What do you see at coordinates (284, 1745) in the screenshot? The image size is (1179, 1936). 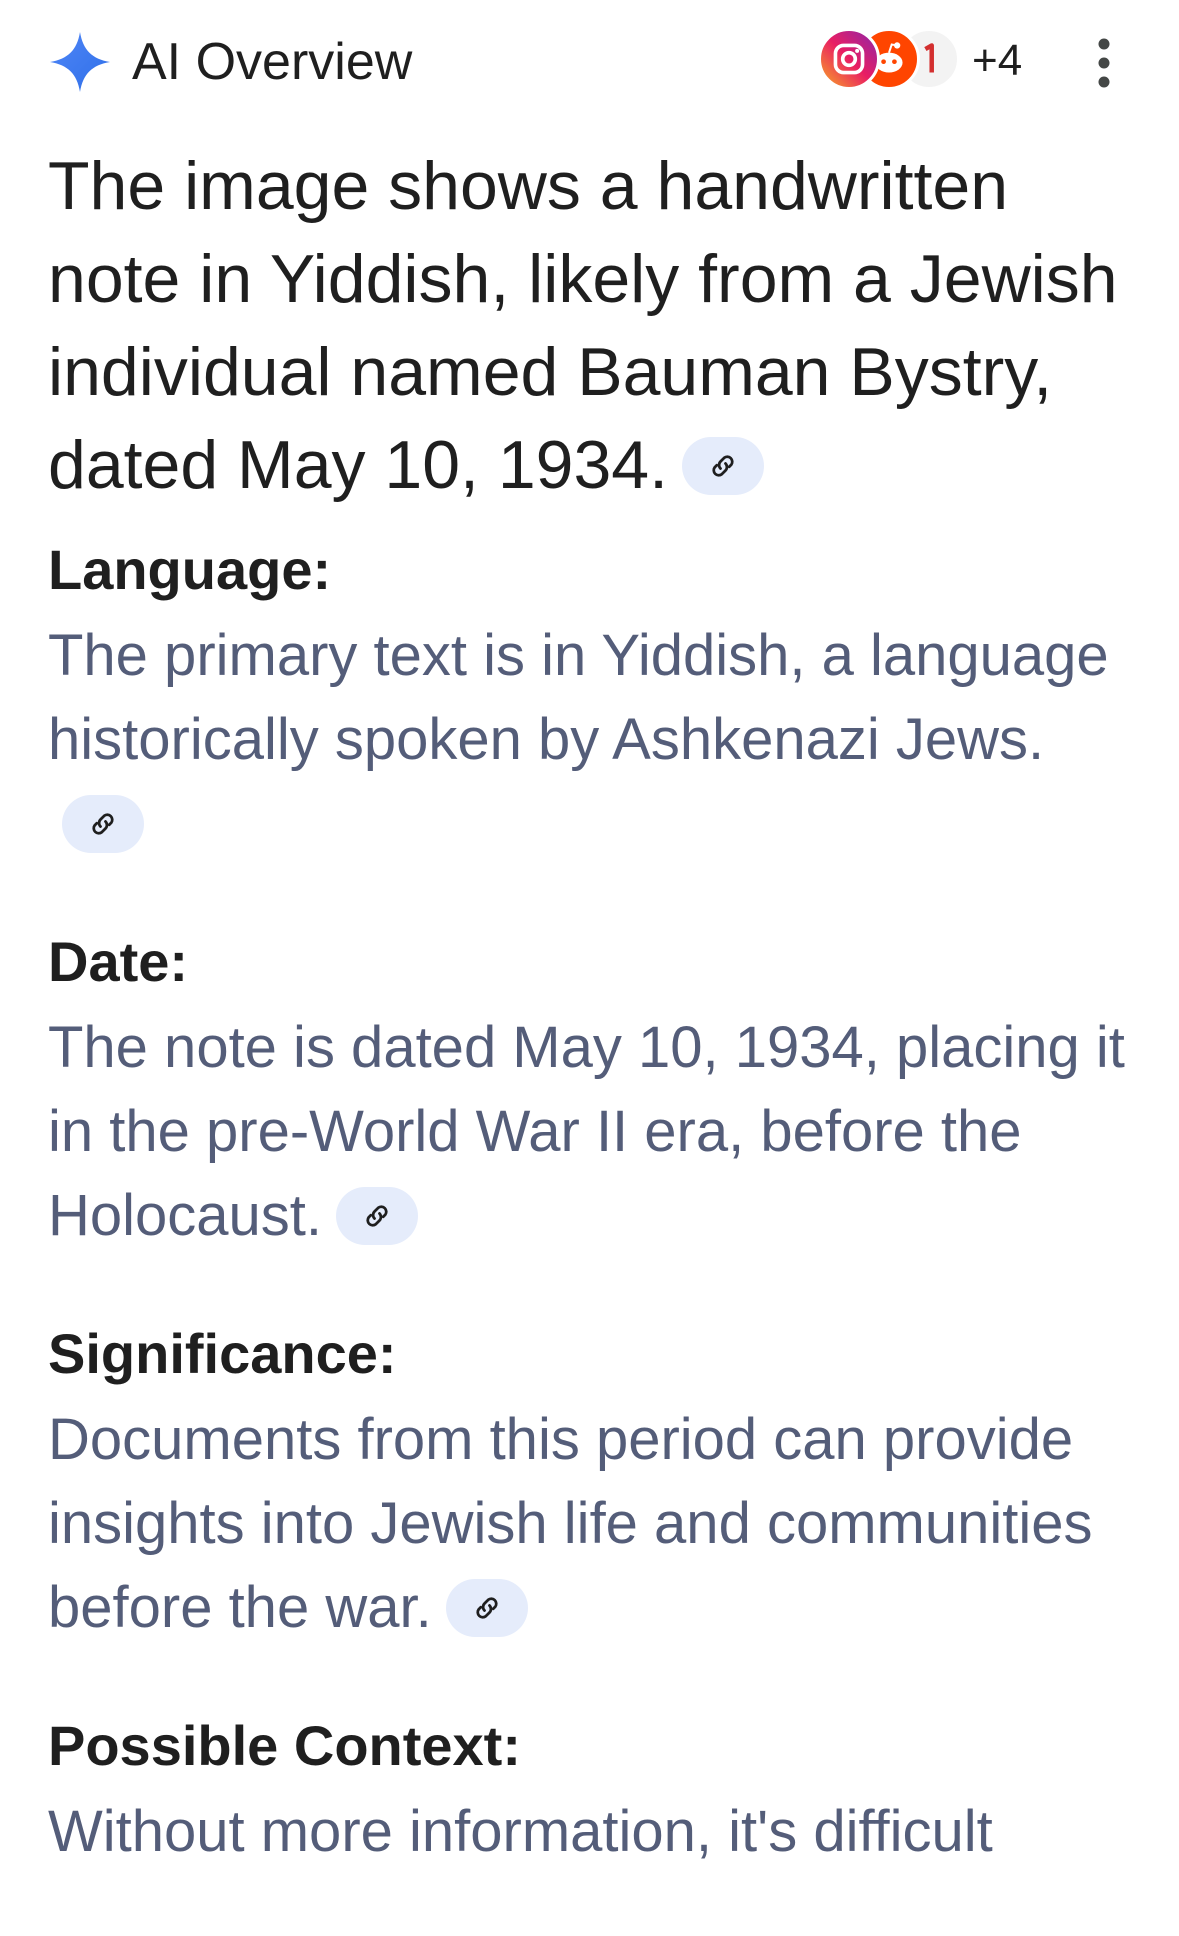 I see `section-heading: Possible Context:` at bounding box center [284, 1745].